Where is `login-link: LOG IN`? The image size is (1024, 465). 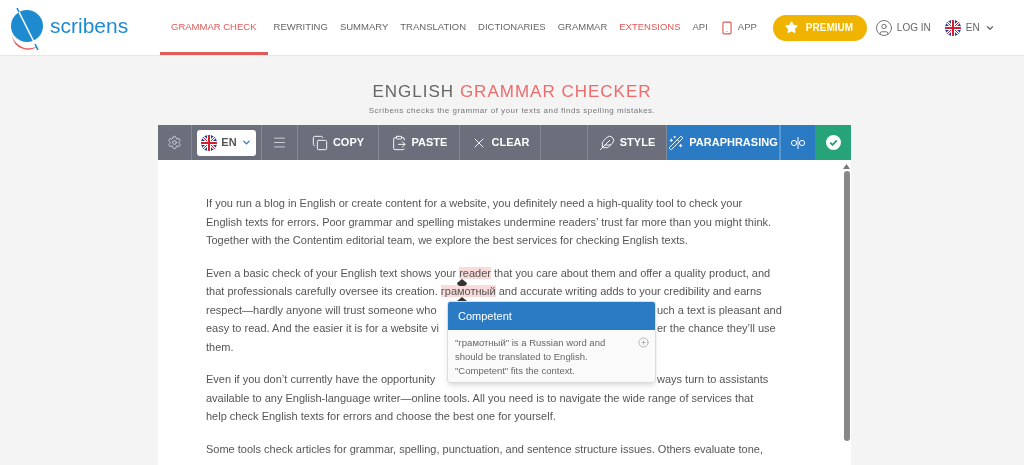
login-link: LOG IN is located at coordinates (902, 27).